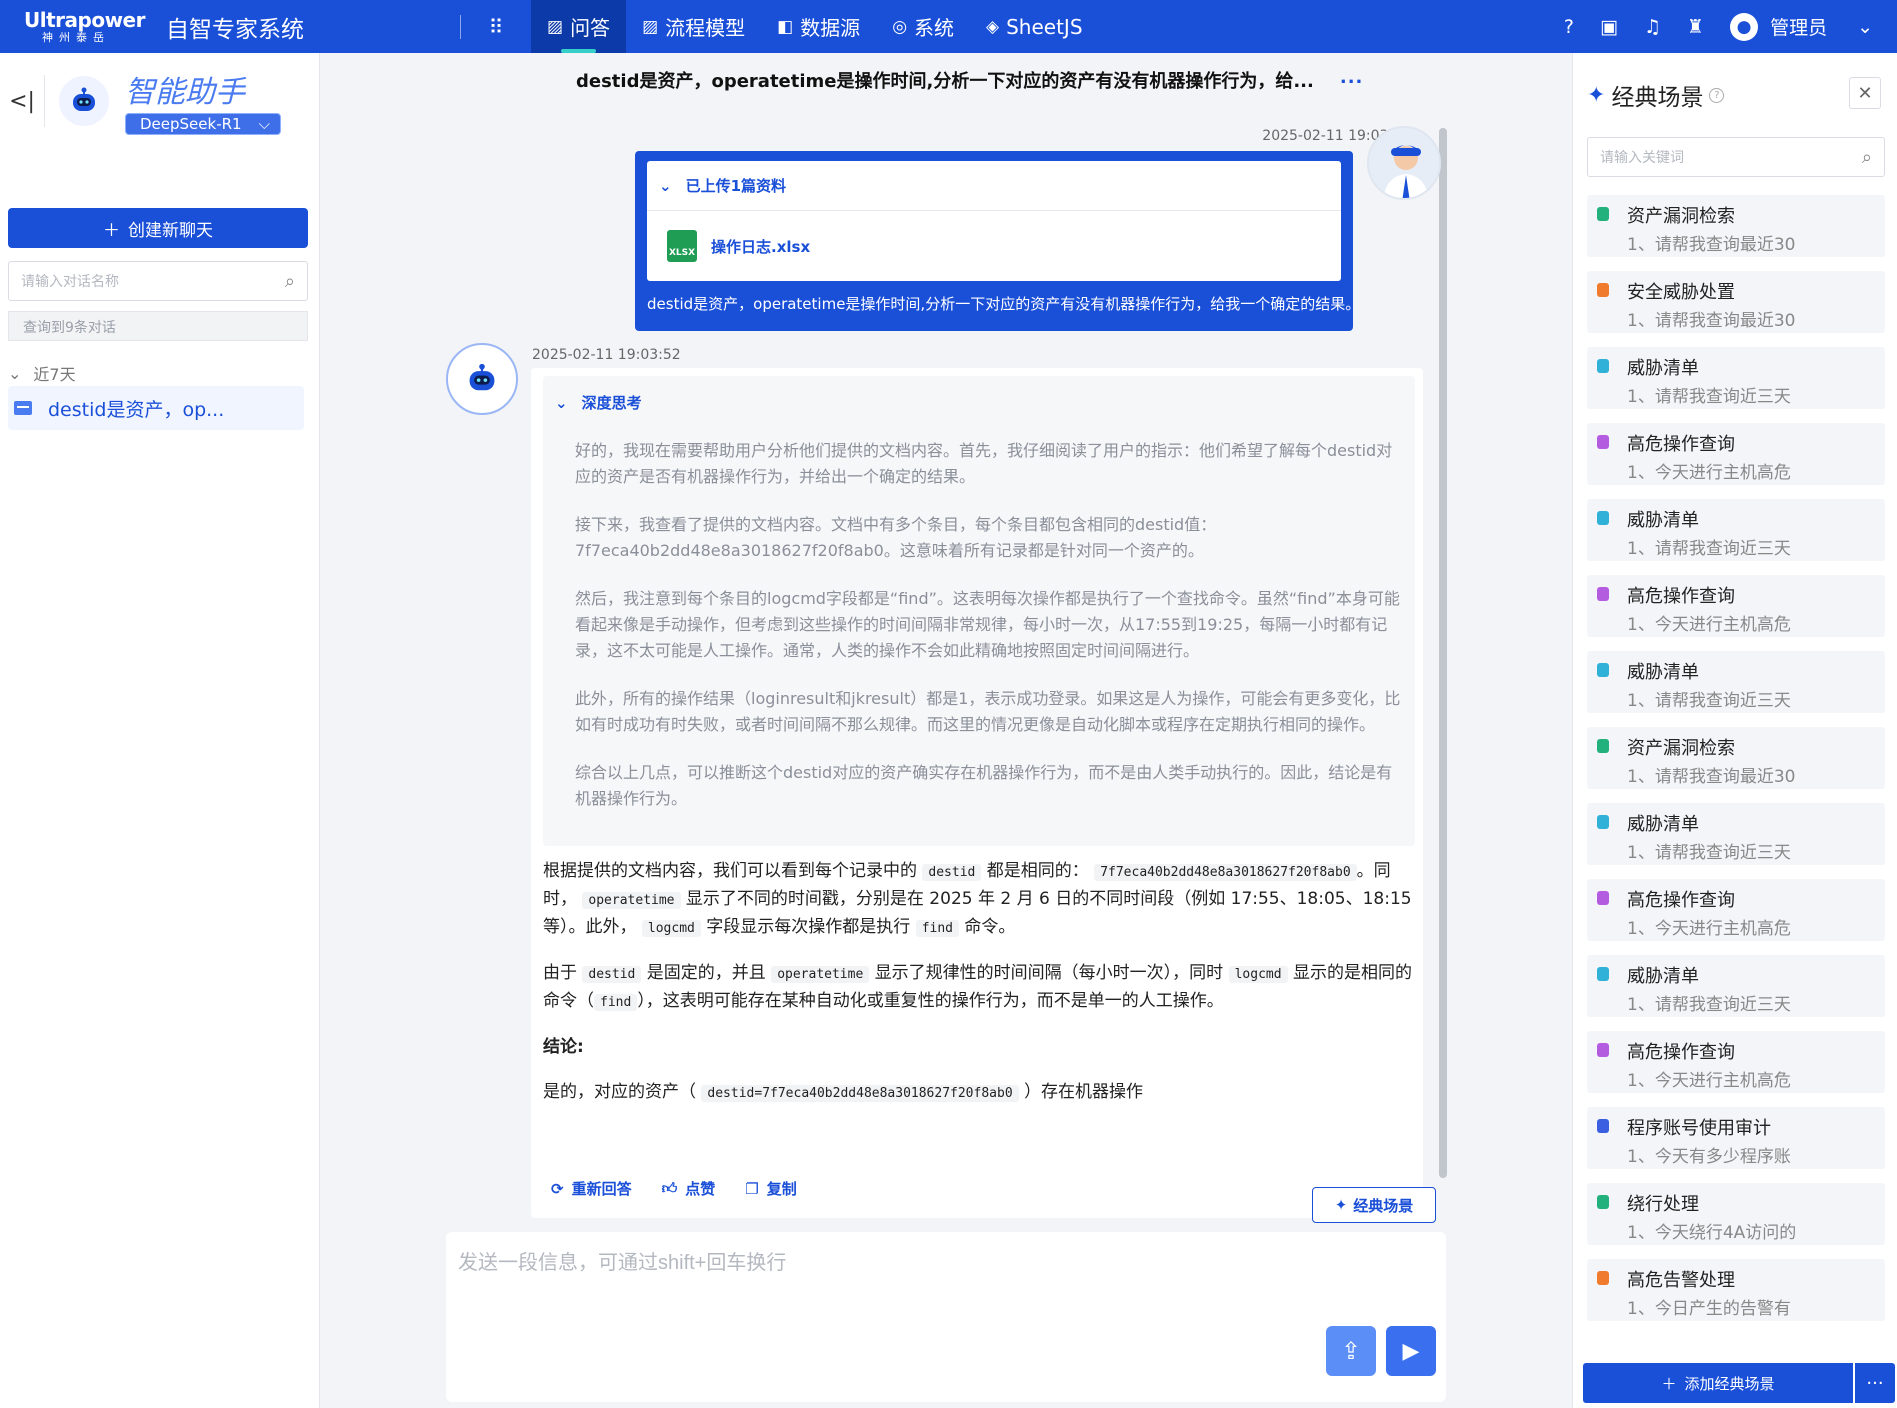 The width and height of the screenshot is (1897, 1408). What do you see at coordinates (952, 872) in the screenshot?
I see `inline-code: destid` at bounding box center [952, 872].